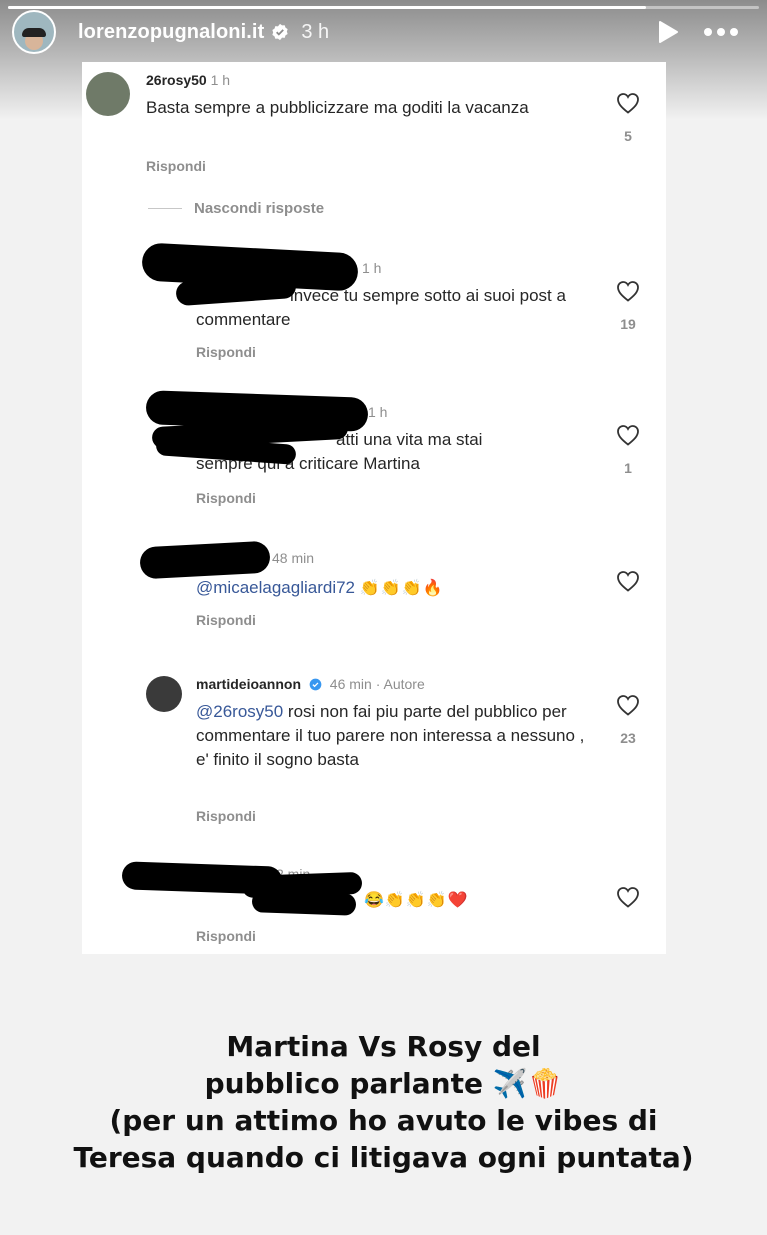  I want to click on like-count: 23, so click(628, 738).